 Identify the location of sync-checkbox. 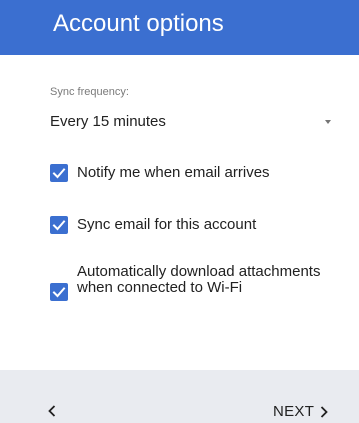
(59, 225).